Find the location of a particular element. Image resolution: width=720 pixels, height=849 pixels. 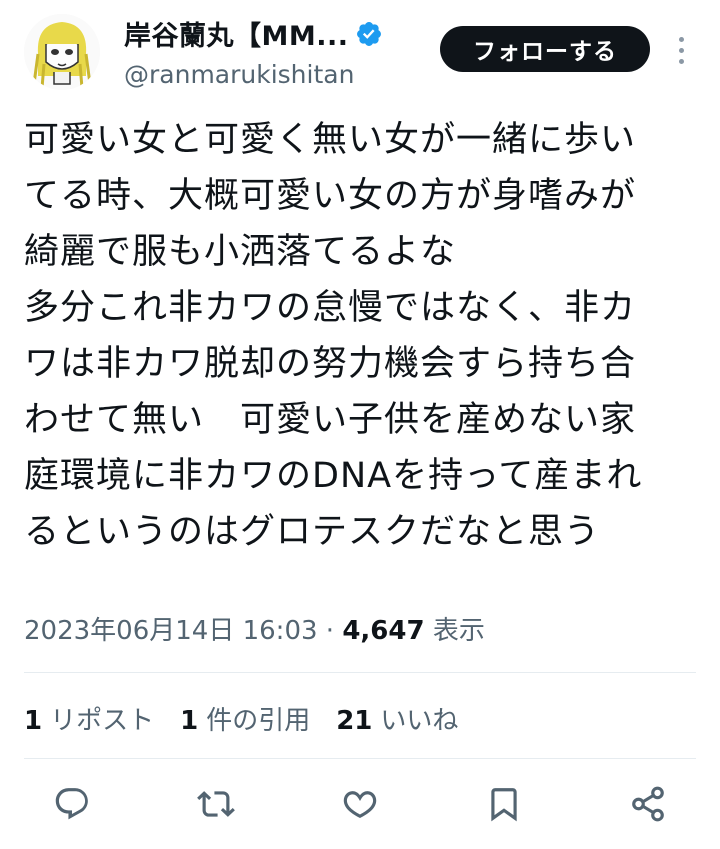

like-icon is located at coordinates (360, 804).